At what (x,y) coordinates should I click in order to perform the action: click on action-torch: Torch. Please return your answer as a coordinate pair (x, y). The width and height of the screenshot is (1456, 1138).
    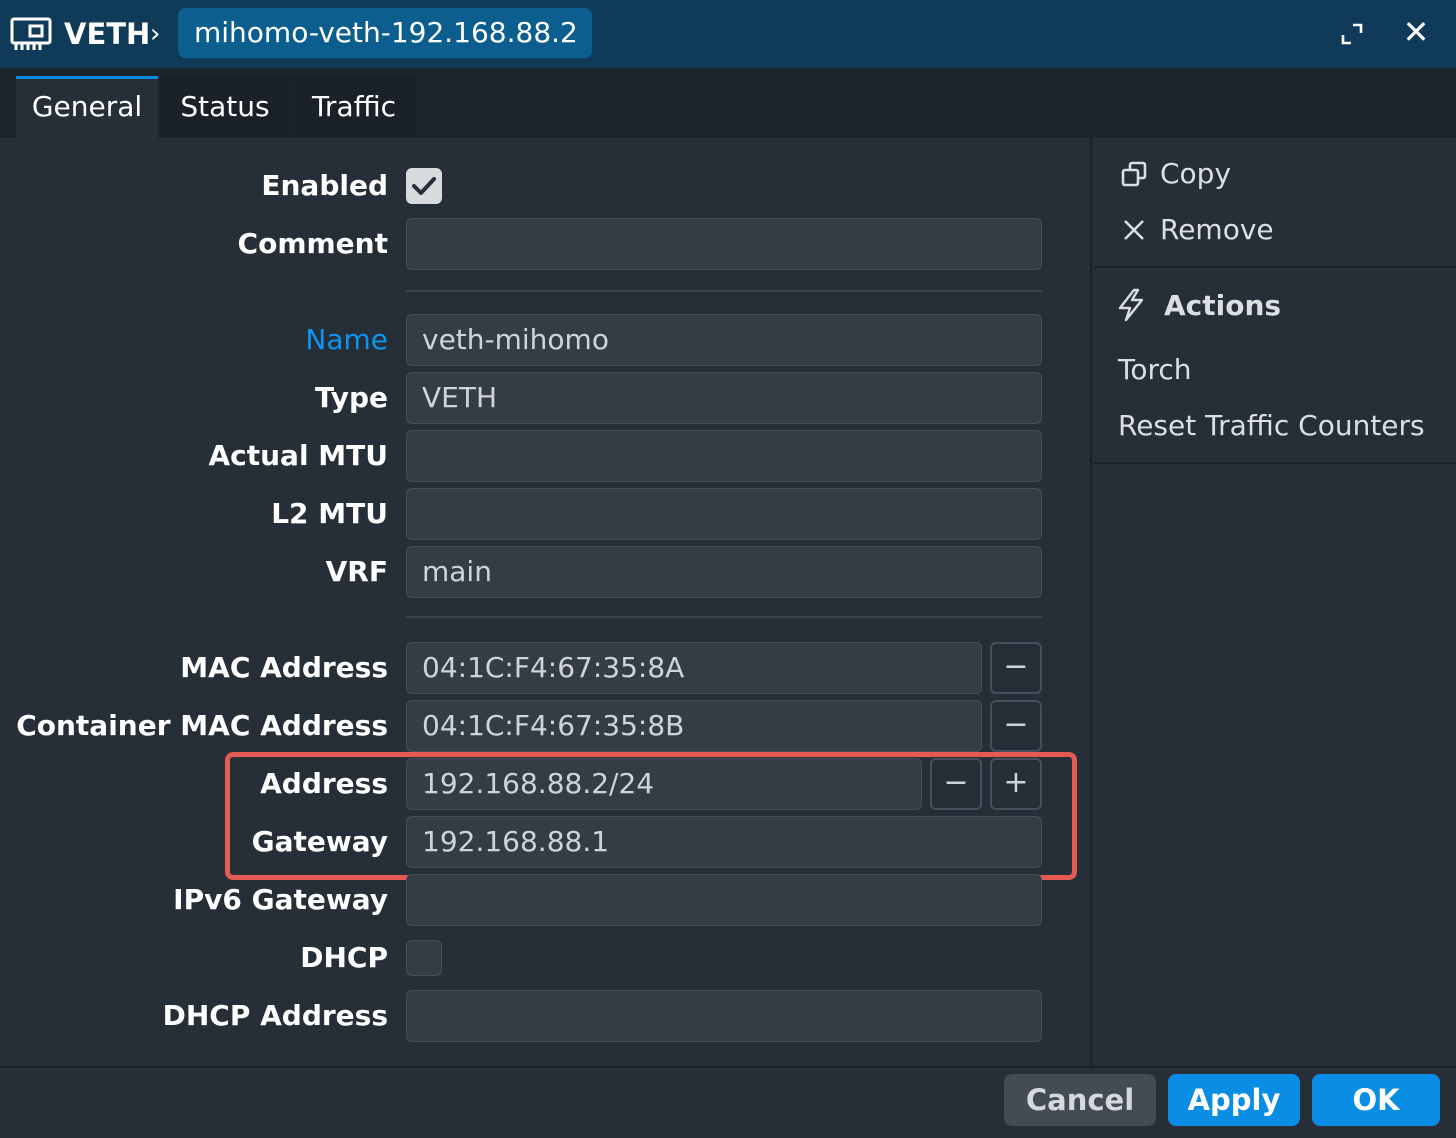
    Looking at the image, I should click on (1155, 370).